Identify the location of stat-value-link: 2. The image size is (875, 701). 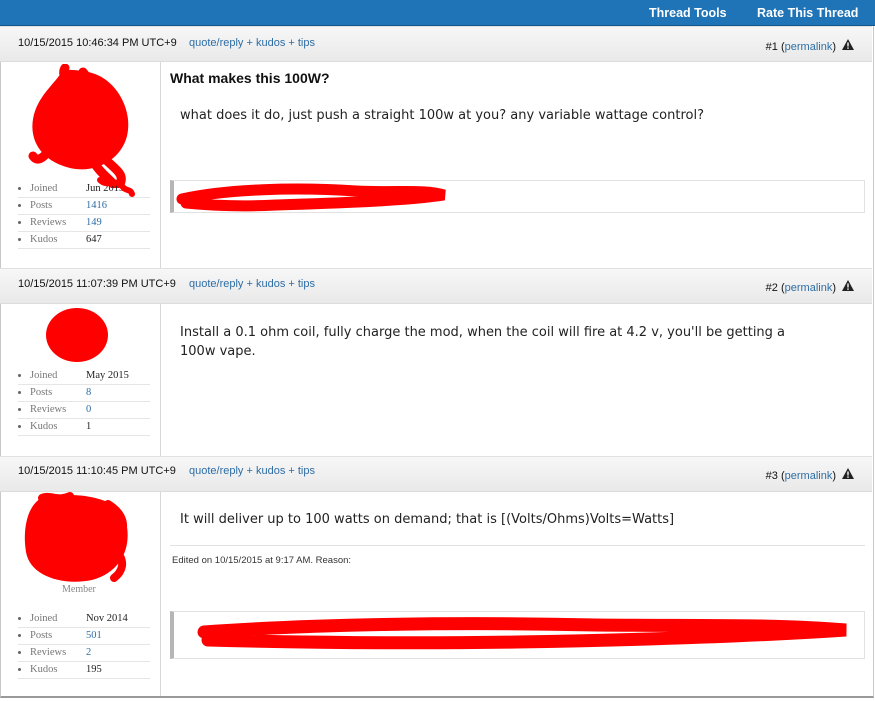
(88, 652).